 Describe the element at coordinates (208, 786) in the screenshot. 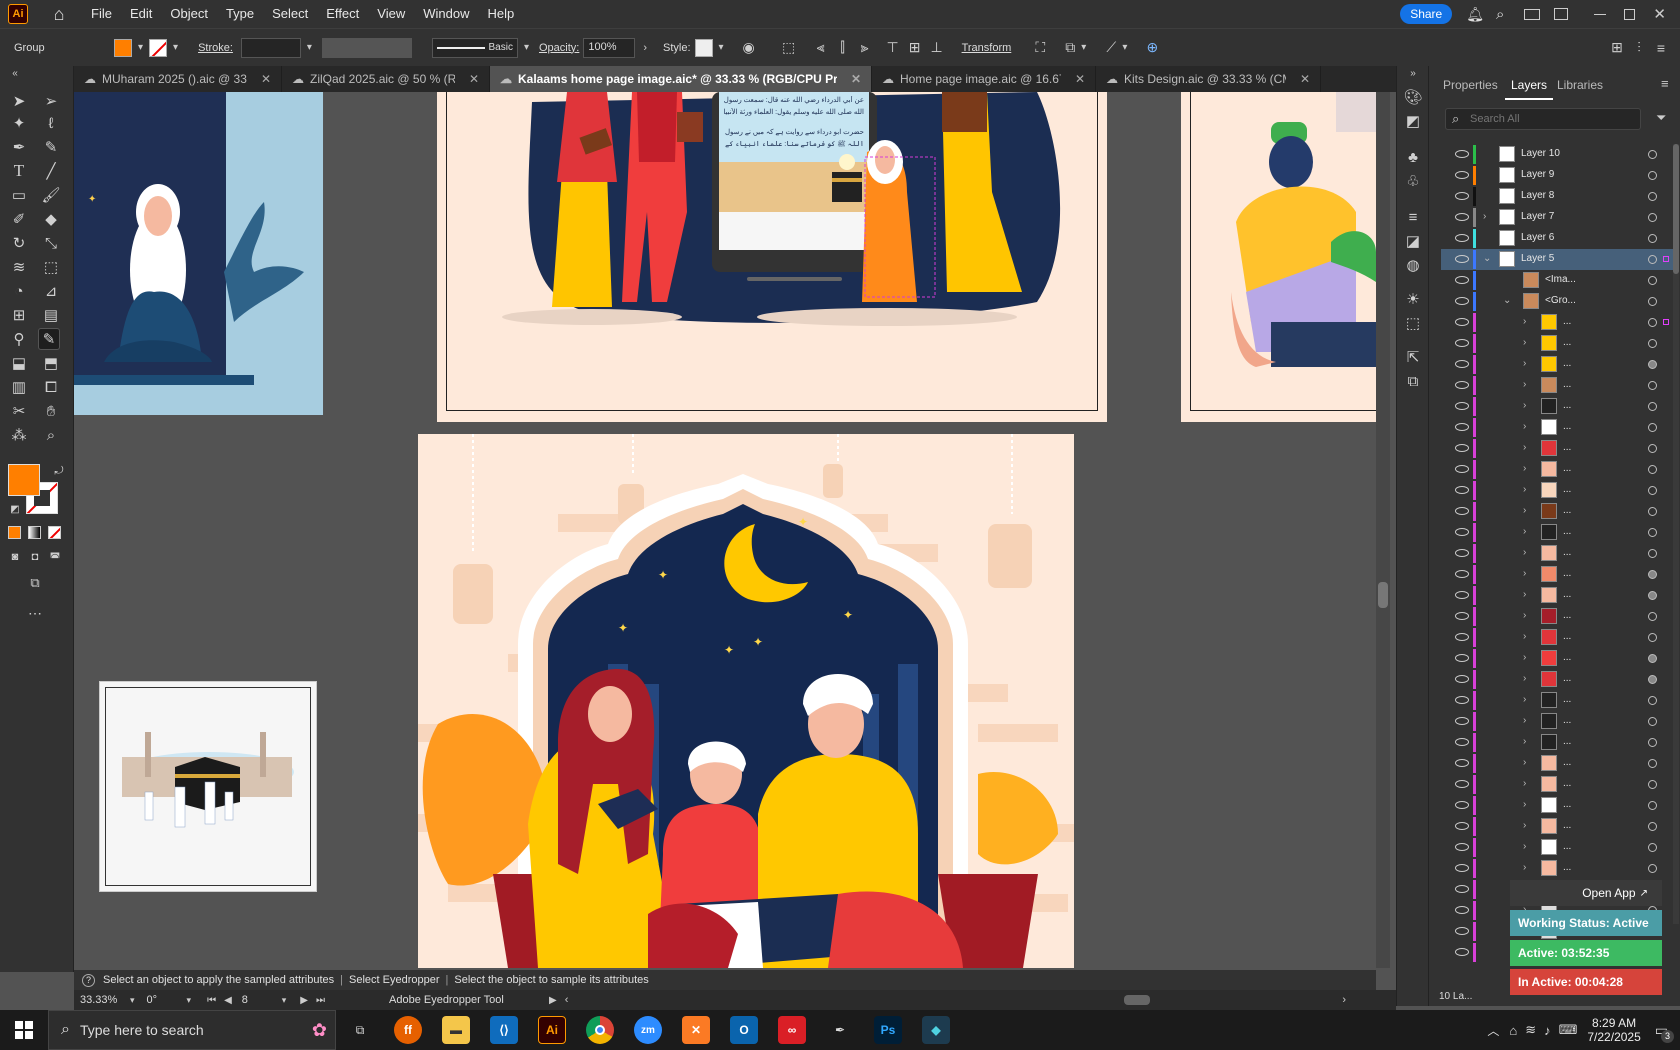

I see `artboard-kaaba` at that location.